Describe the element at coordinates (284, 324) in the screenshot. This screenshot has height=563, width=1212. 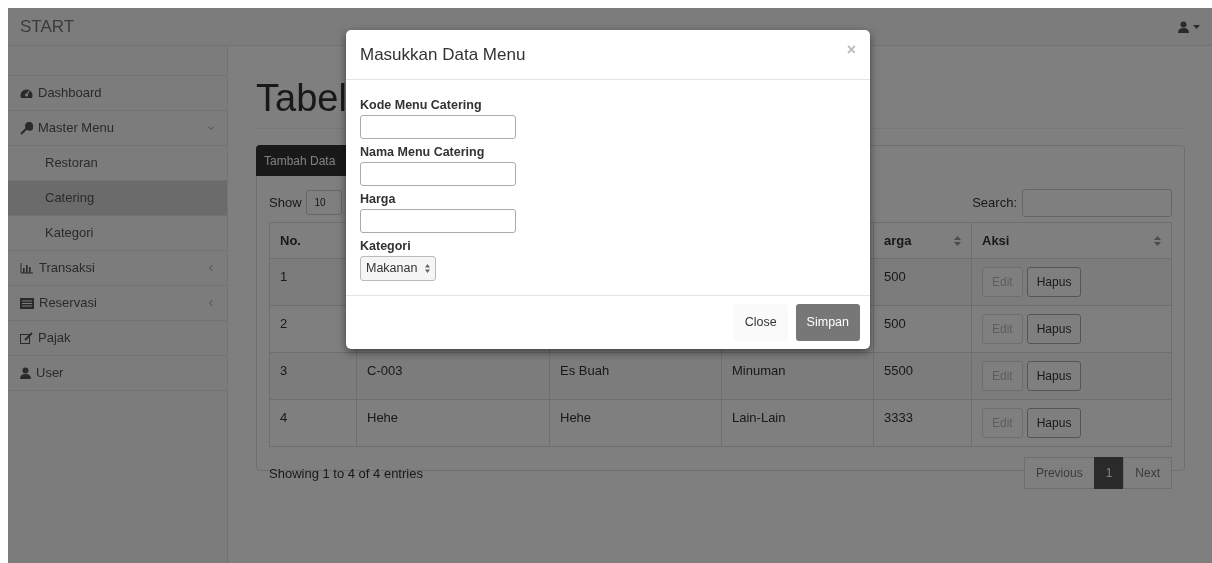
I see `table-cell: 2` at that location.